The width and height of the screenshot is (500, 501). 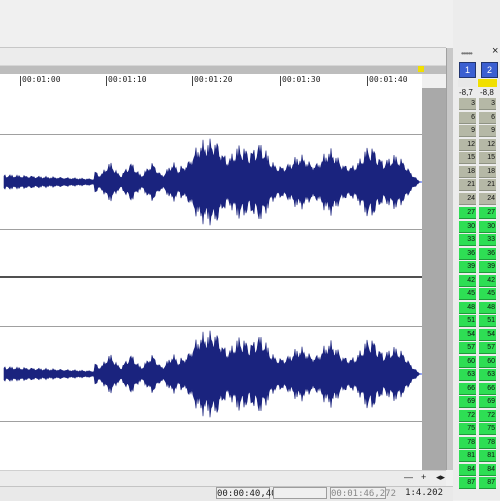 What do you see at coordinates (363, 493) in the screenshot?
I see `file-length: 00:01:46,272` at bounding box center [363, 493].